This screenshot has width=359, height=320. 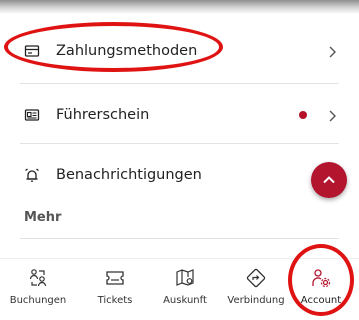 I want to click on nav-label: Buchungen, so click(x=38, y=300).